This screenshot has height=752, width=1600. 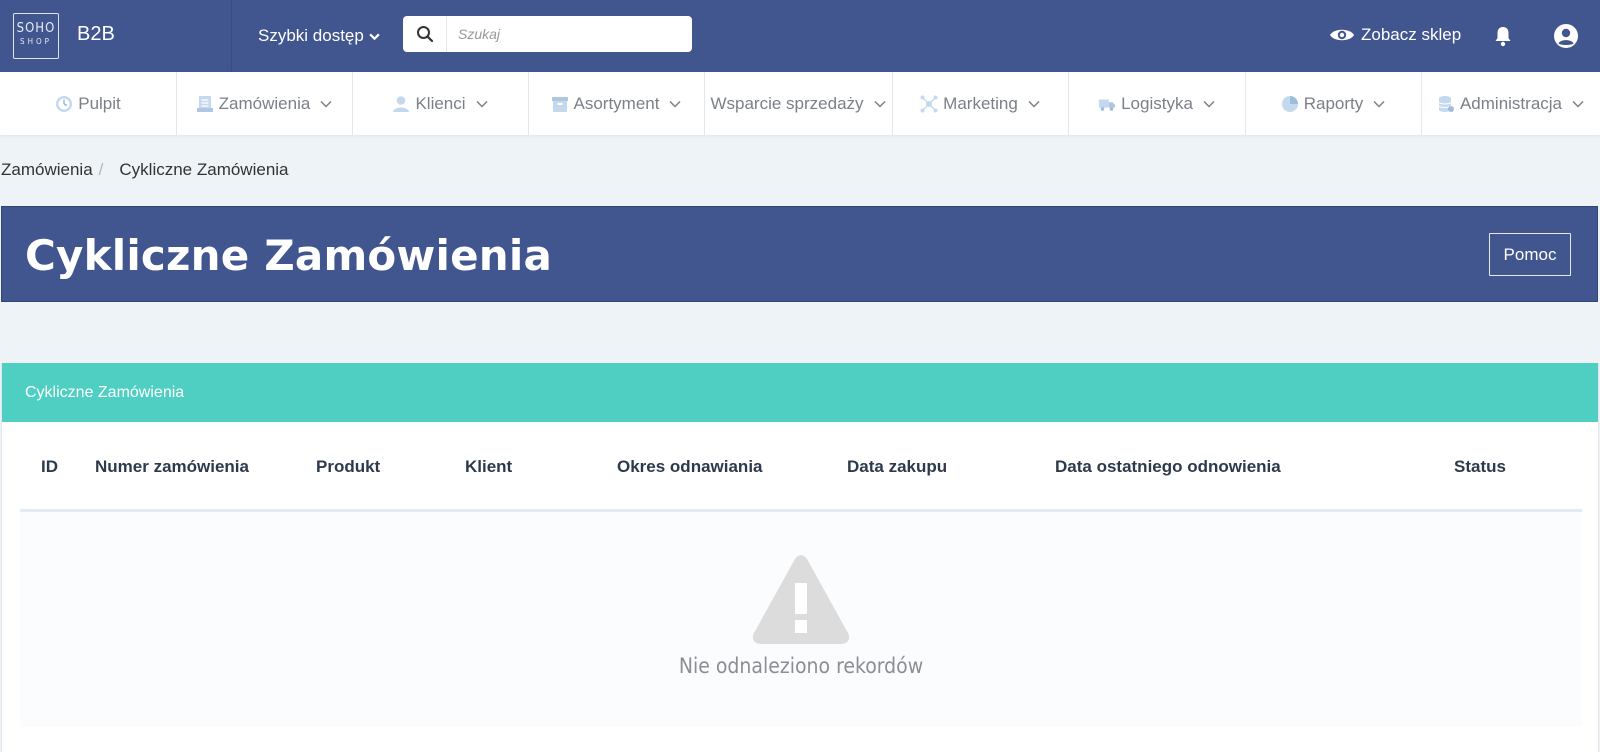 I want to click on page-title: Cykliczne Zamówienia, so click(x=289, y=255).